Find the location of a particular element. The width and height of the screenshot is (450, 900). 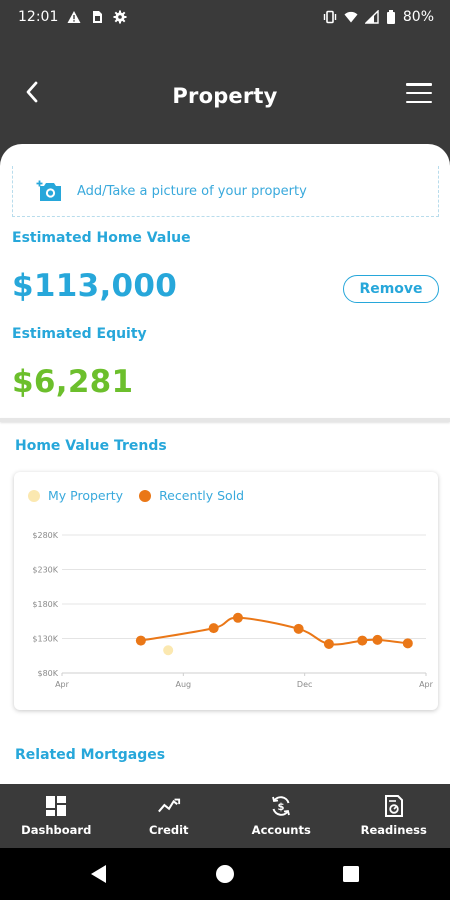

app-header: Property is located at coordinates (225, 90).